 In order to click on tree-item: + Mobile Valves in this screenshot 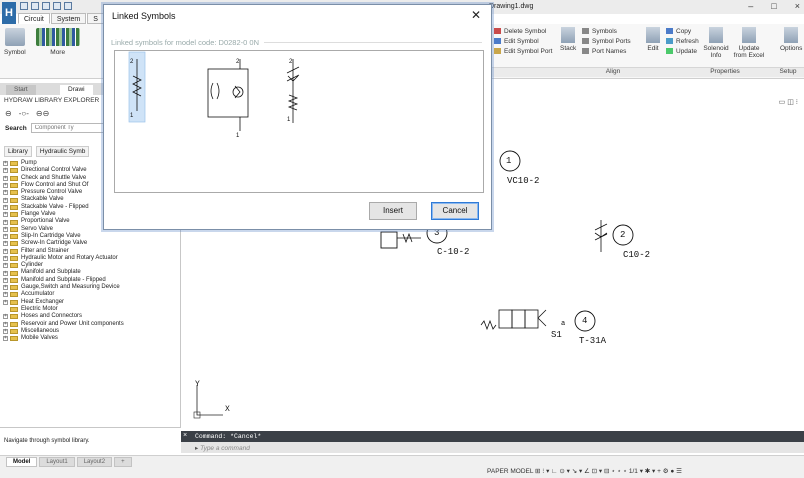, I will do `click(91, 338)`.